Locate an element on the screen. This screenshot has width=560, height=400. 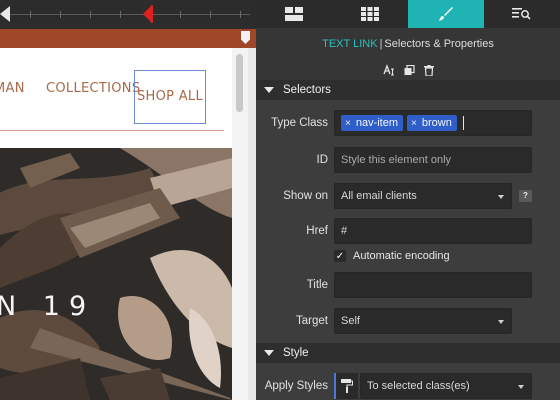
show-on-value: All email clients is located at coordinates (379, 196).